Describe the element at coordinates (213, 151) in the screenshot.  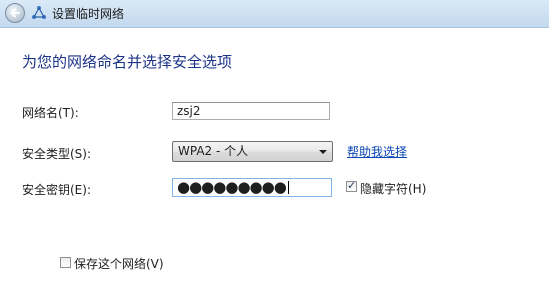
I see `security-type-value: WPA2 - 个人` at that location.